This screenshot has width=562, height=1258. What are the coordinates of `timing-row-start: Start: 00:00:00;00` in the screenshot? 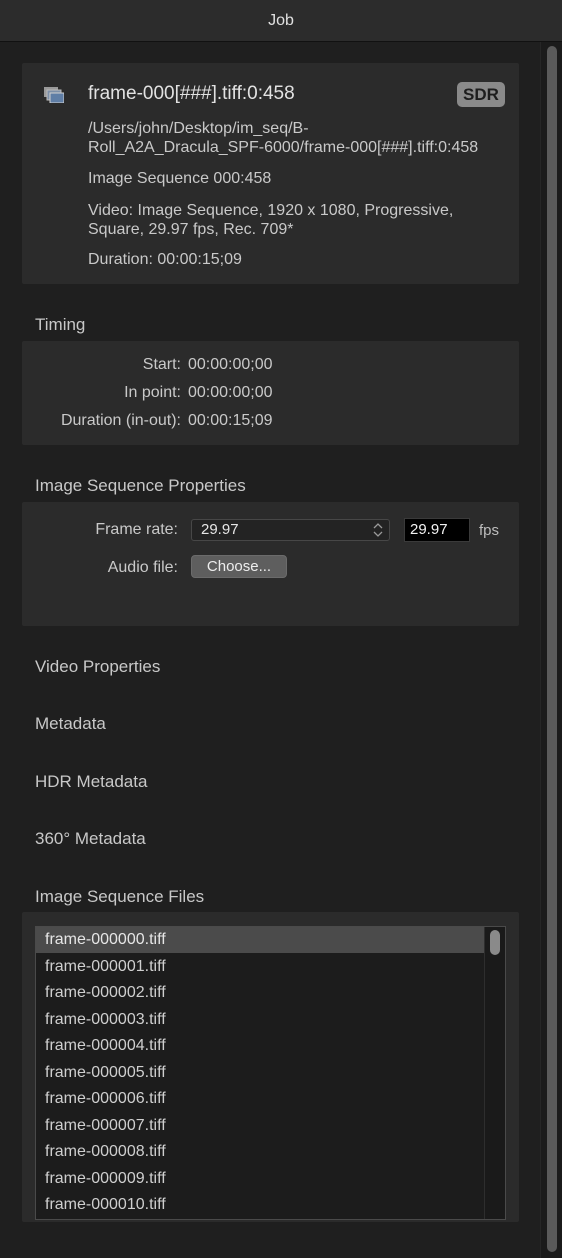 It's located at (270, 367).